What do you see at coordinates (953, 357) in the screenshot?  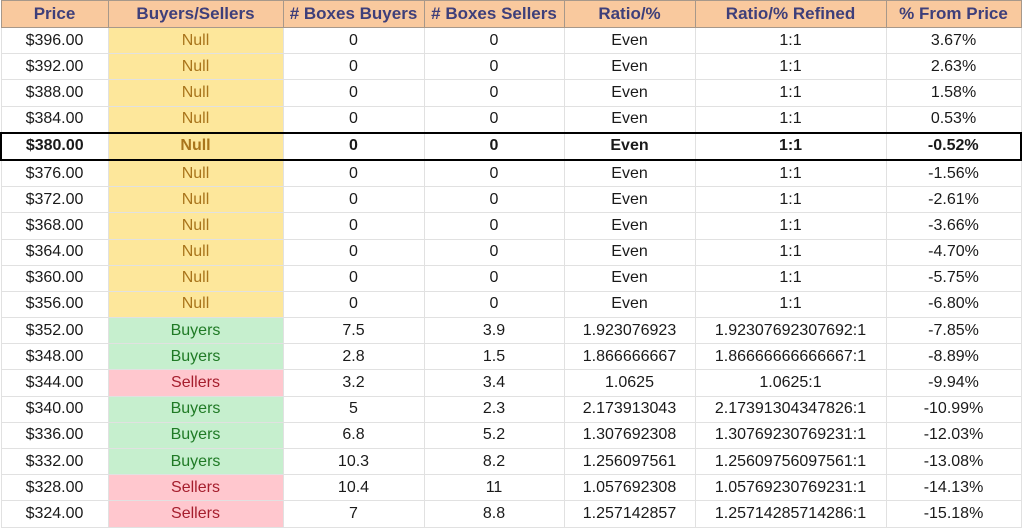 I see `cell-from-price: -8.89%` at bounding box center [953, 357].